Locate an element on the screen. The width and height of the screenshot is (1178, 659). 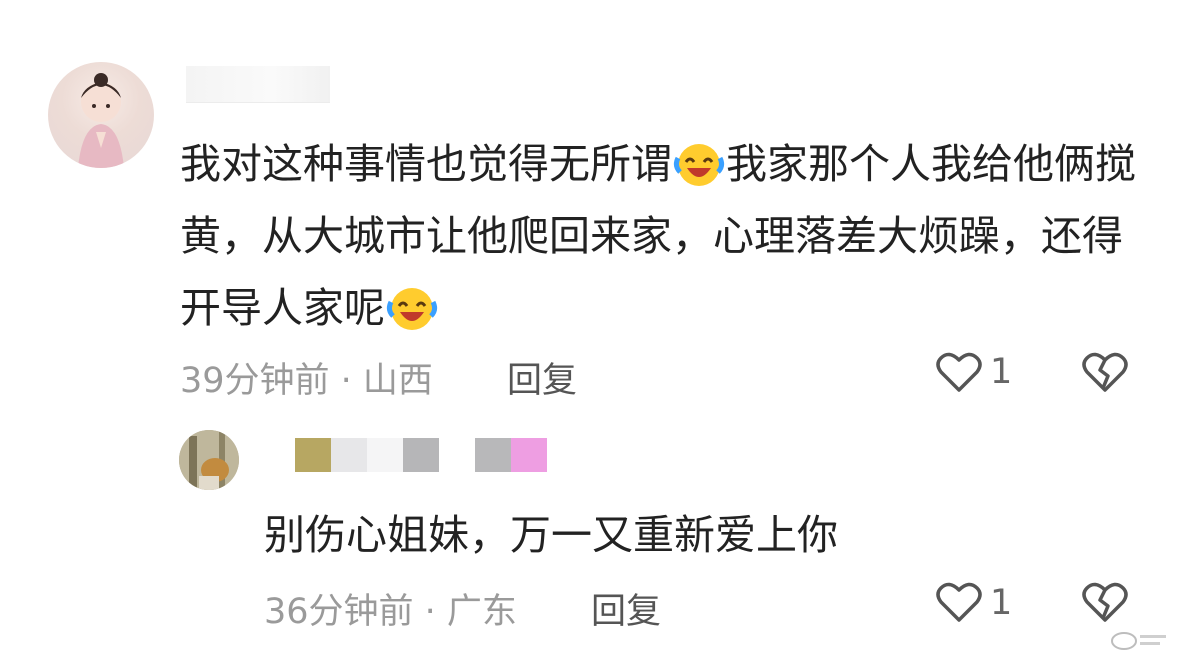
commenter-avatar is located at coordinates (101, 115).